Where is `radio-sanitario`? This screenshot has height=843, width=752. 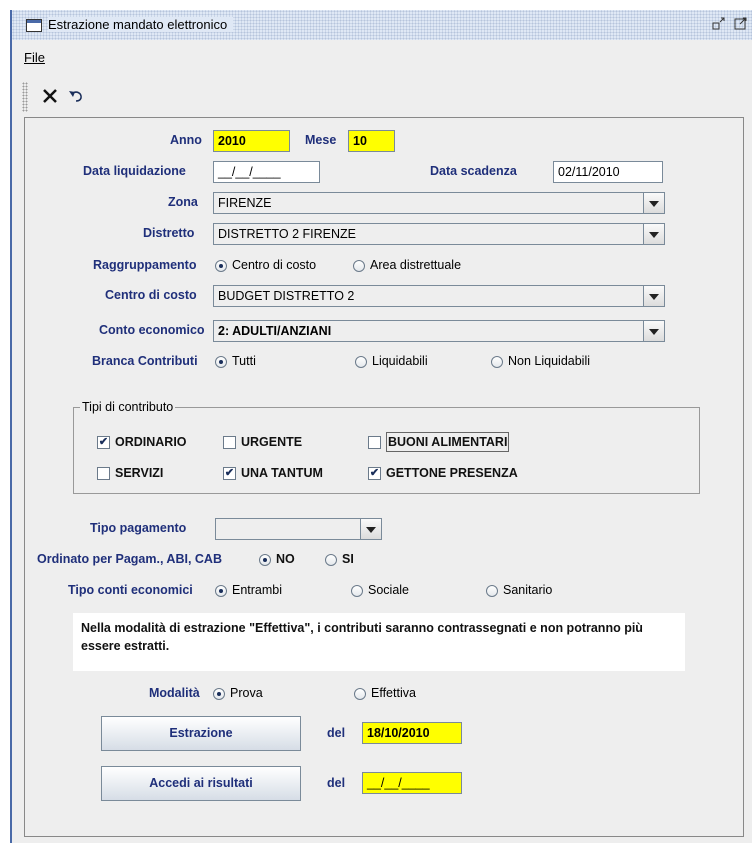
radio-sanitario is located at coordinates (492, 591).